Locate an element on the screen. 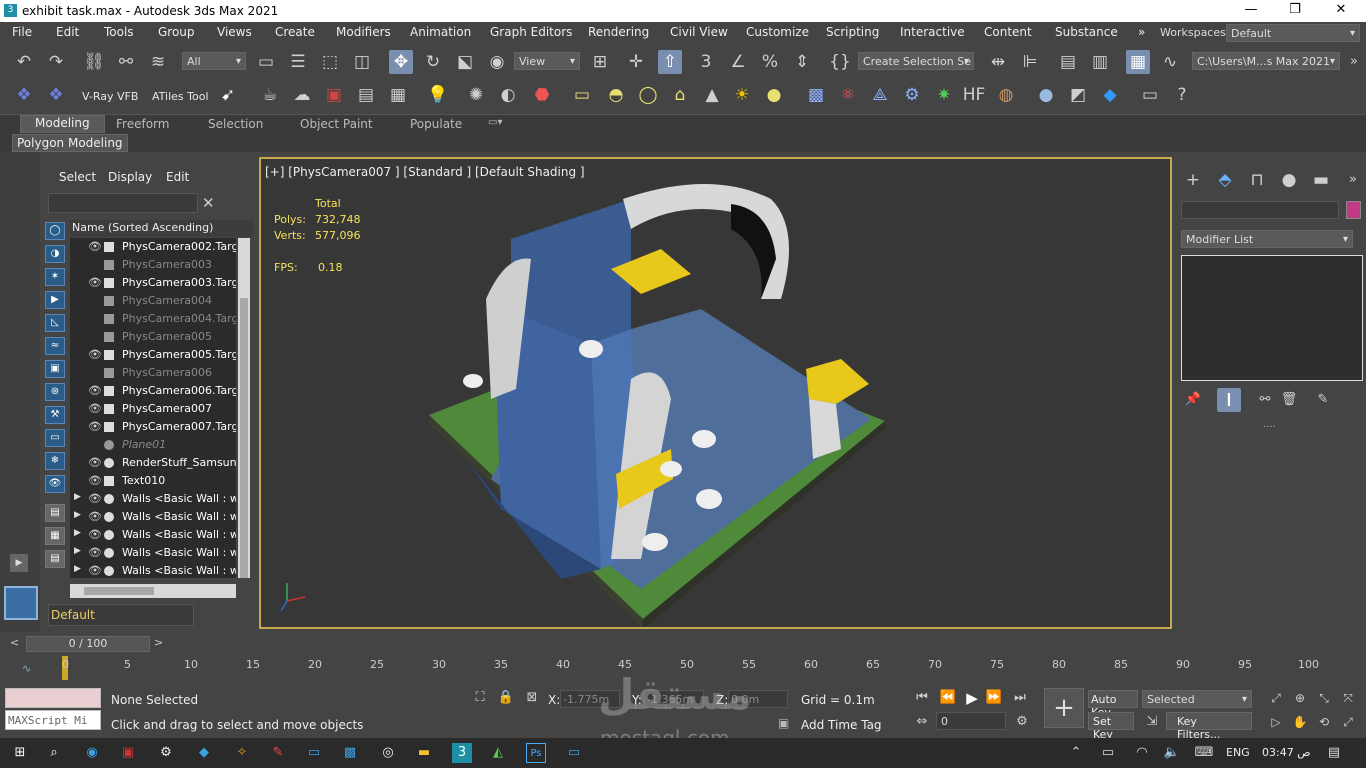 The height and width of the screenshot is (768, 1366). filter-bones-icon: ⚒ is located at coordinates (55, 415).